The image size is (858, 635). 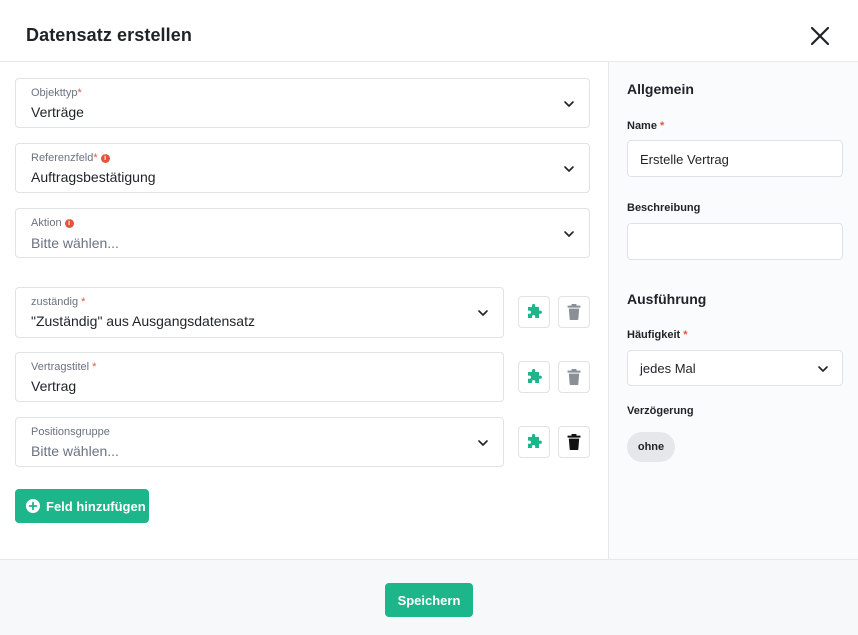 I want to click on description-input, so click(x=735, y=241).